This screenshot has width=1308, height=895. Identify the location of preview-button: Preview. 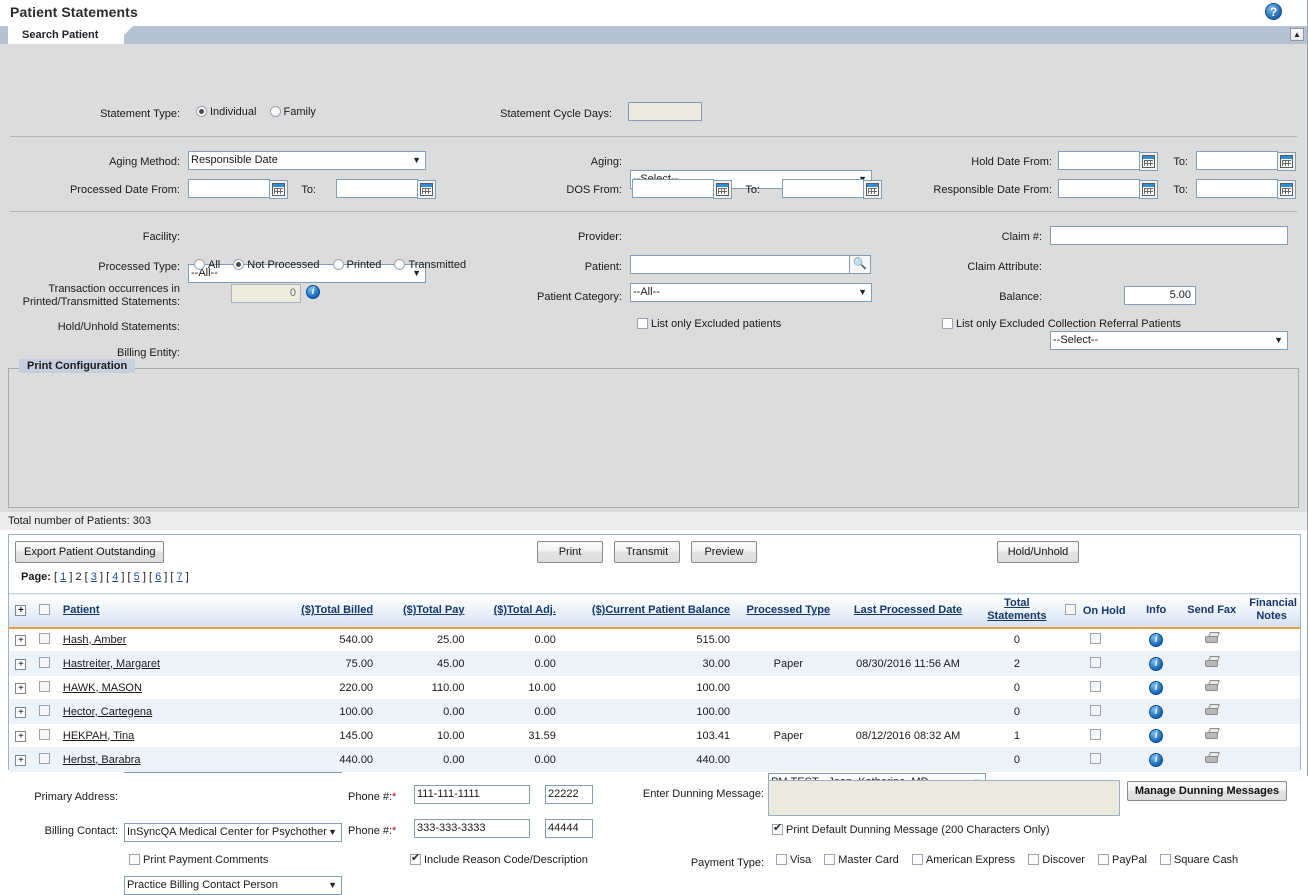
(724, 552).